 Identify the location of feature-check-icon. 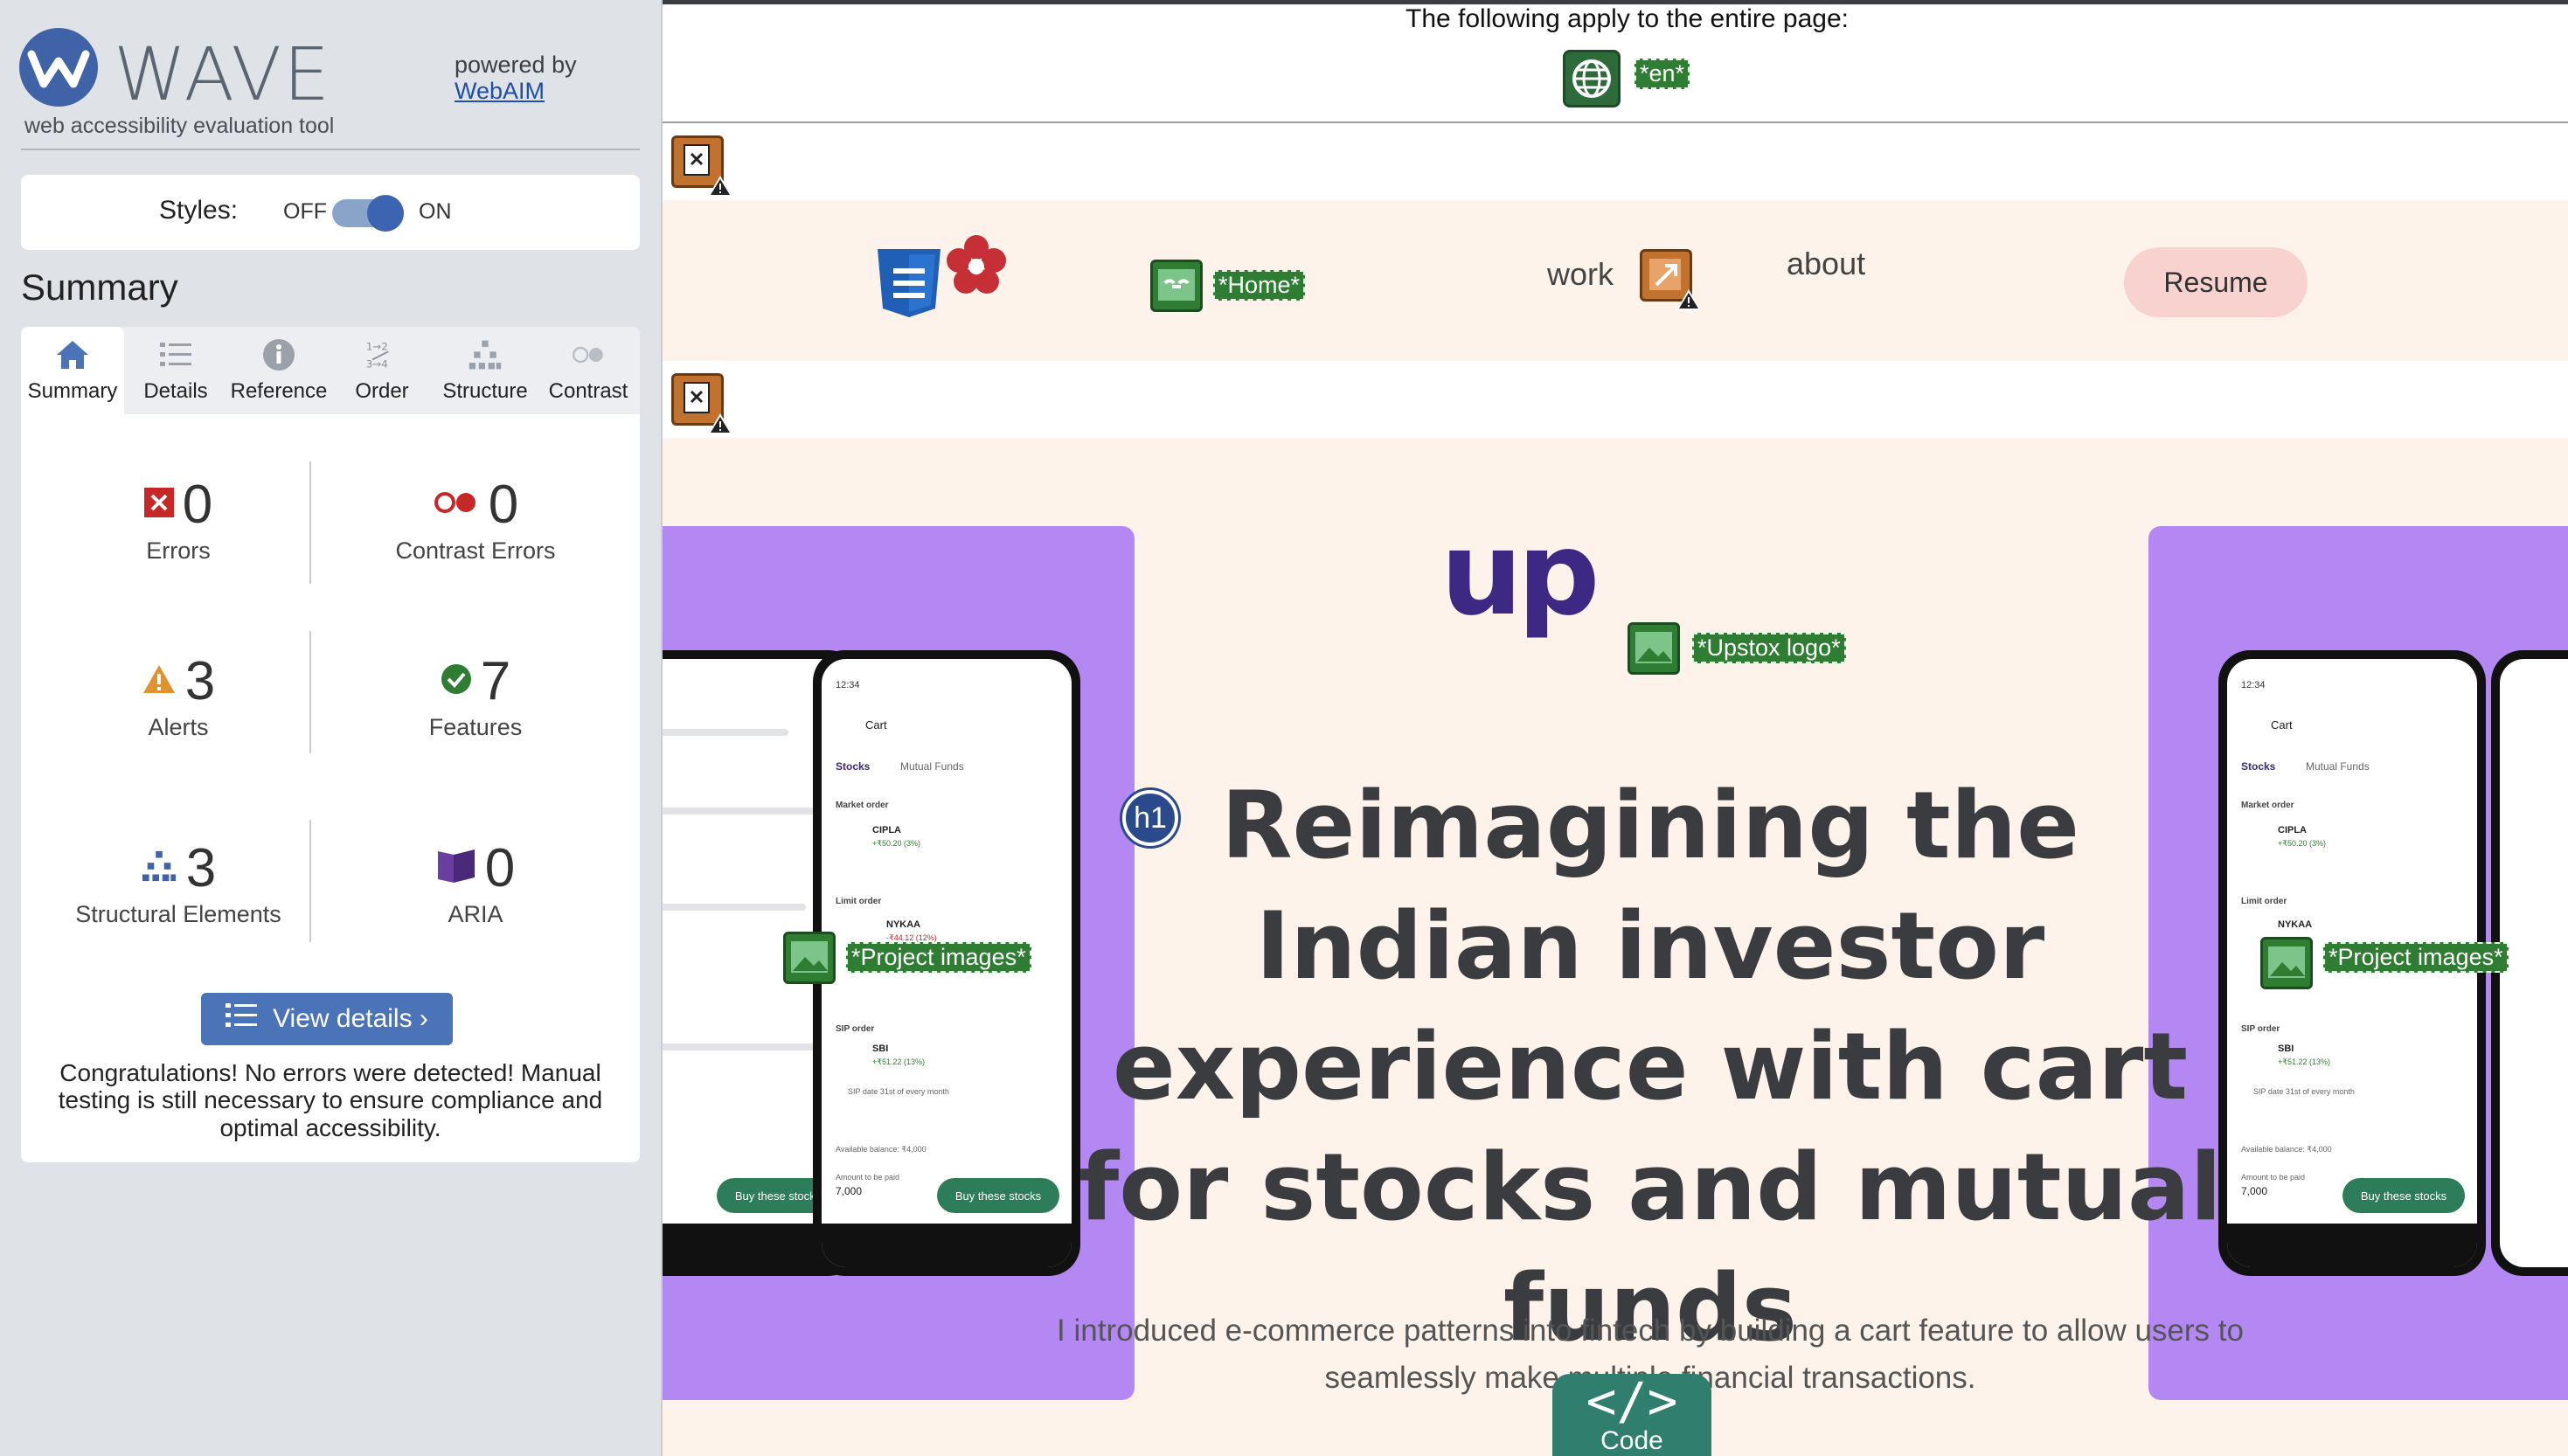
(456, 681).